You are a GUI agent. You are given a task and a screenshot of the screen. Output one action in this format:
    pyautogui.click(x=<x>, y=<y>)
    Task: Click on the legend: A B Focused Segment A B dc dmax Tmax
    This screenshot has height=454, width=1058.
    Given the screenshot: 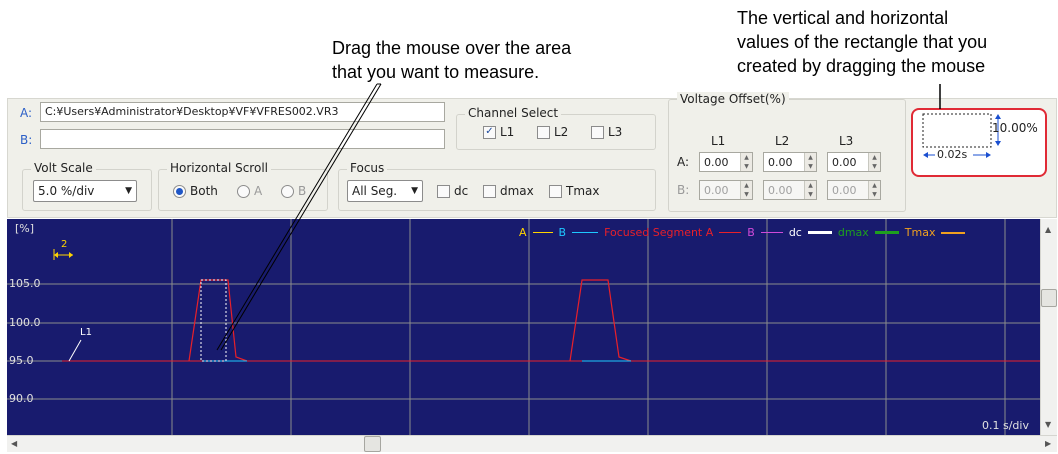 What is the action you would take?
    pyautogui.click(x=742, y=232)
    